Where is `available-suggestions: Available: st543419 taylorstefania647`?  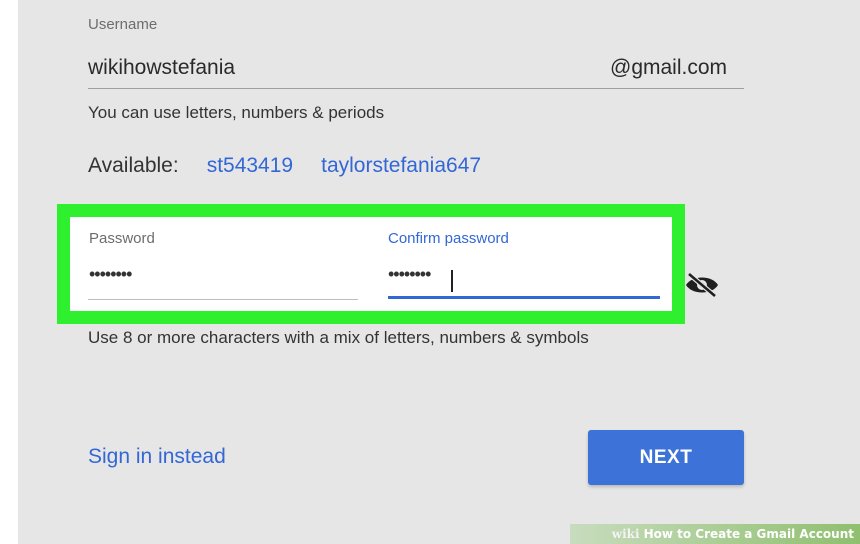
available-suggestions: Available: st543419 taylorstefania647 is located at coordinates (284, 166).